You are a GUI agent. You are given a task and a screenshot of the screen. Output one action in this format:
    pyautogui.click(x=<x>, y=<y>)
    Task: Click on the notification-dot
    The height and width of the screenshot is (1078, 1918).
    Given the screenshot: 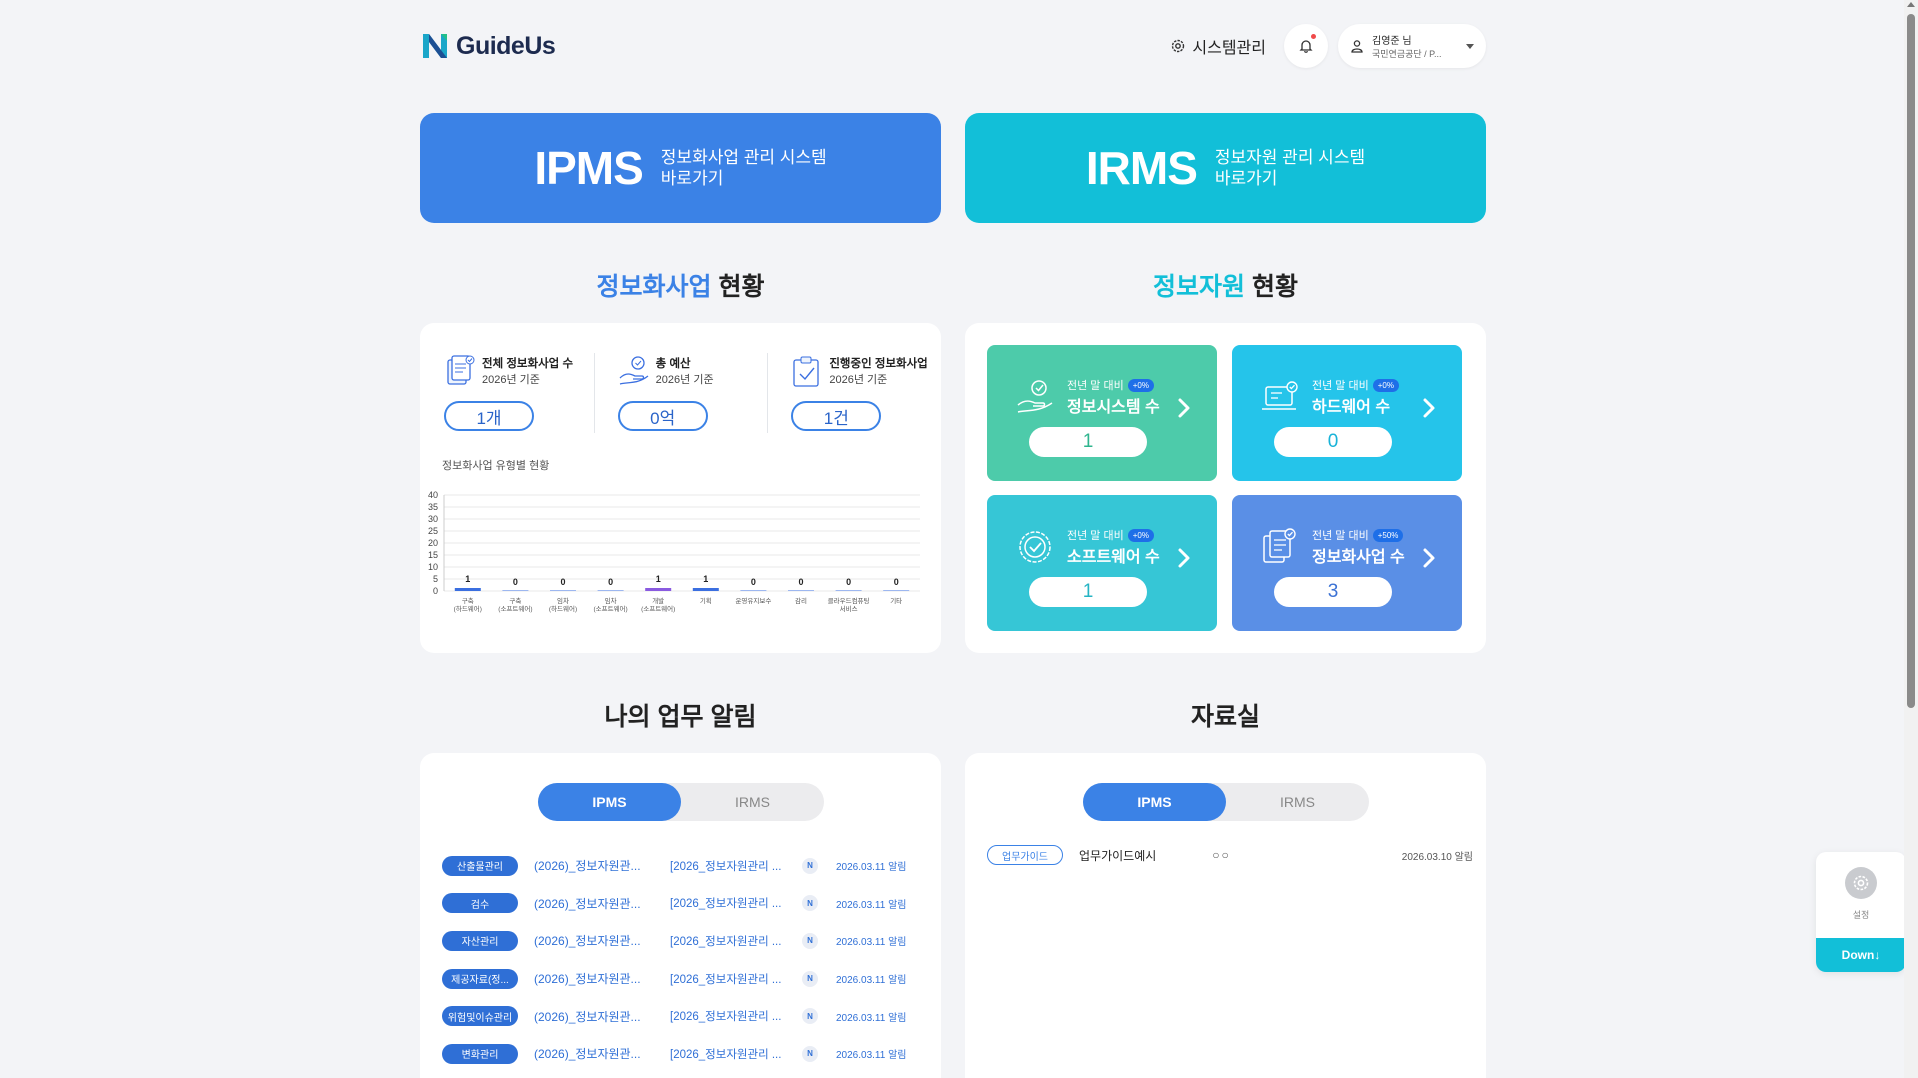 What is the action you would take?
    pyautogui.click(x=1313, y=36)
    